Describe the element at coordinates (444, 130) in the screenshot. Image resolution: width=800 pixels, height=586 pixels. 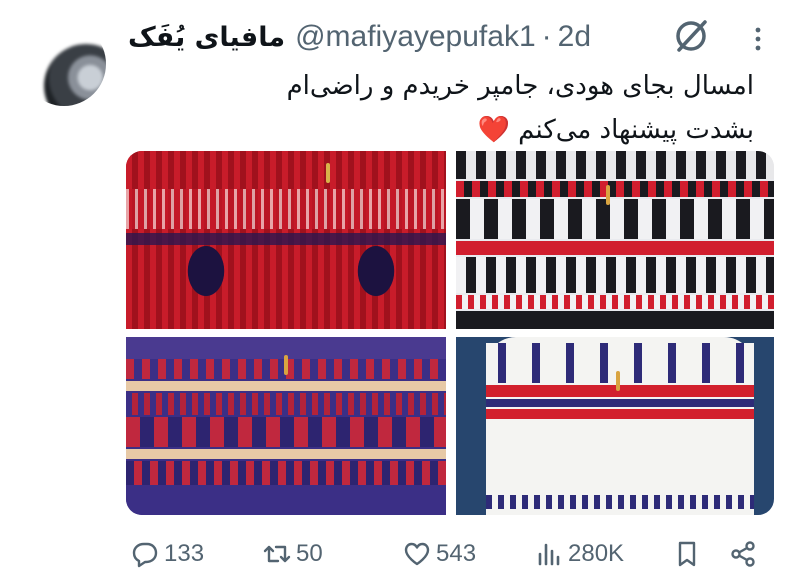
I see `tweet-text-line-2: بشدت پیشنهاد می‌کنم ❤️` at that location.